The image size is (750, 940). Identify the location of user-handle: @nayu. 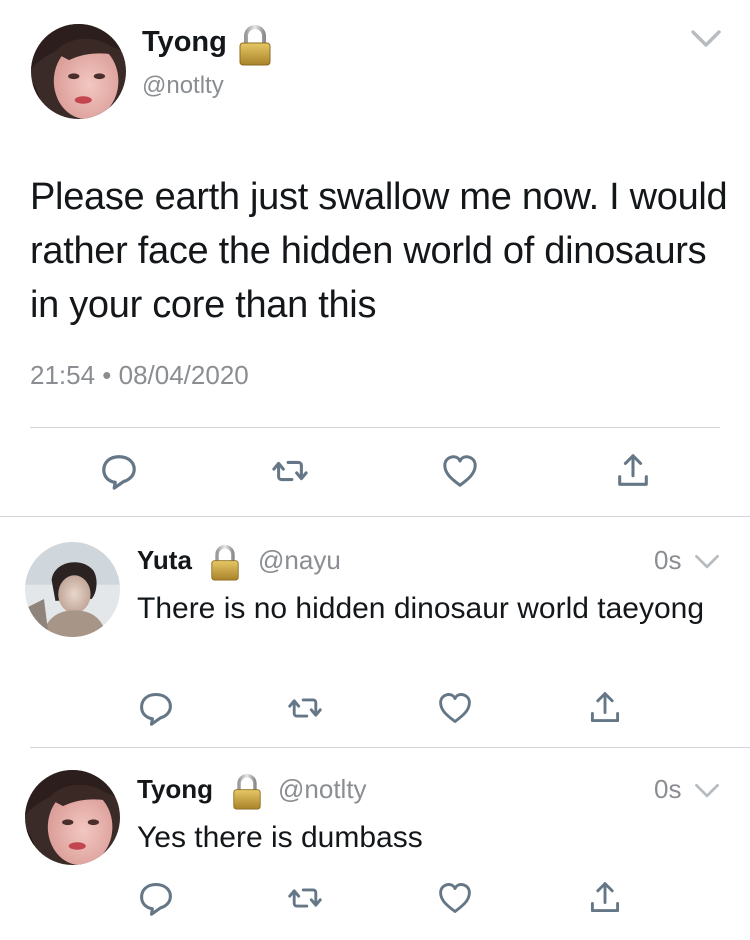
(299, 560).